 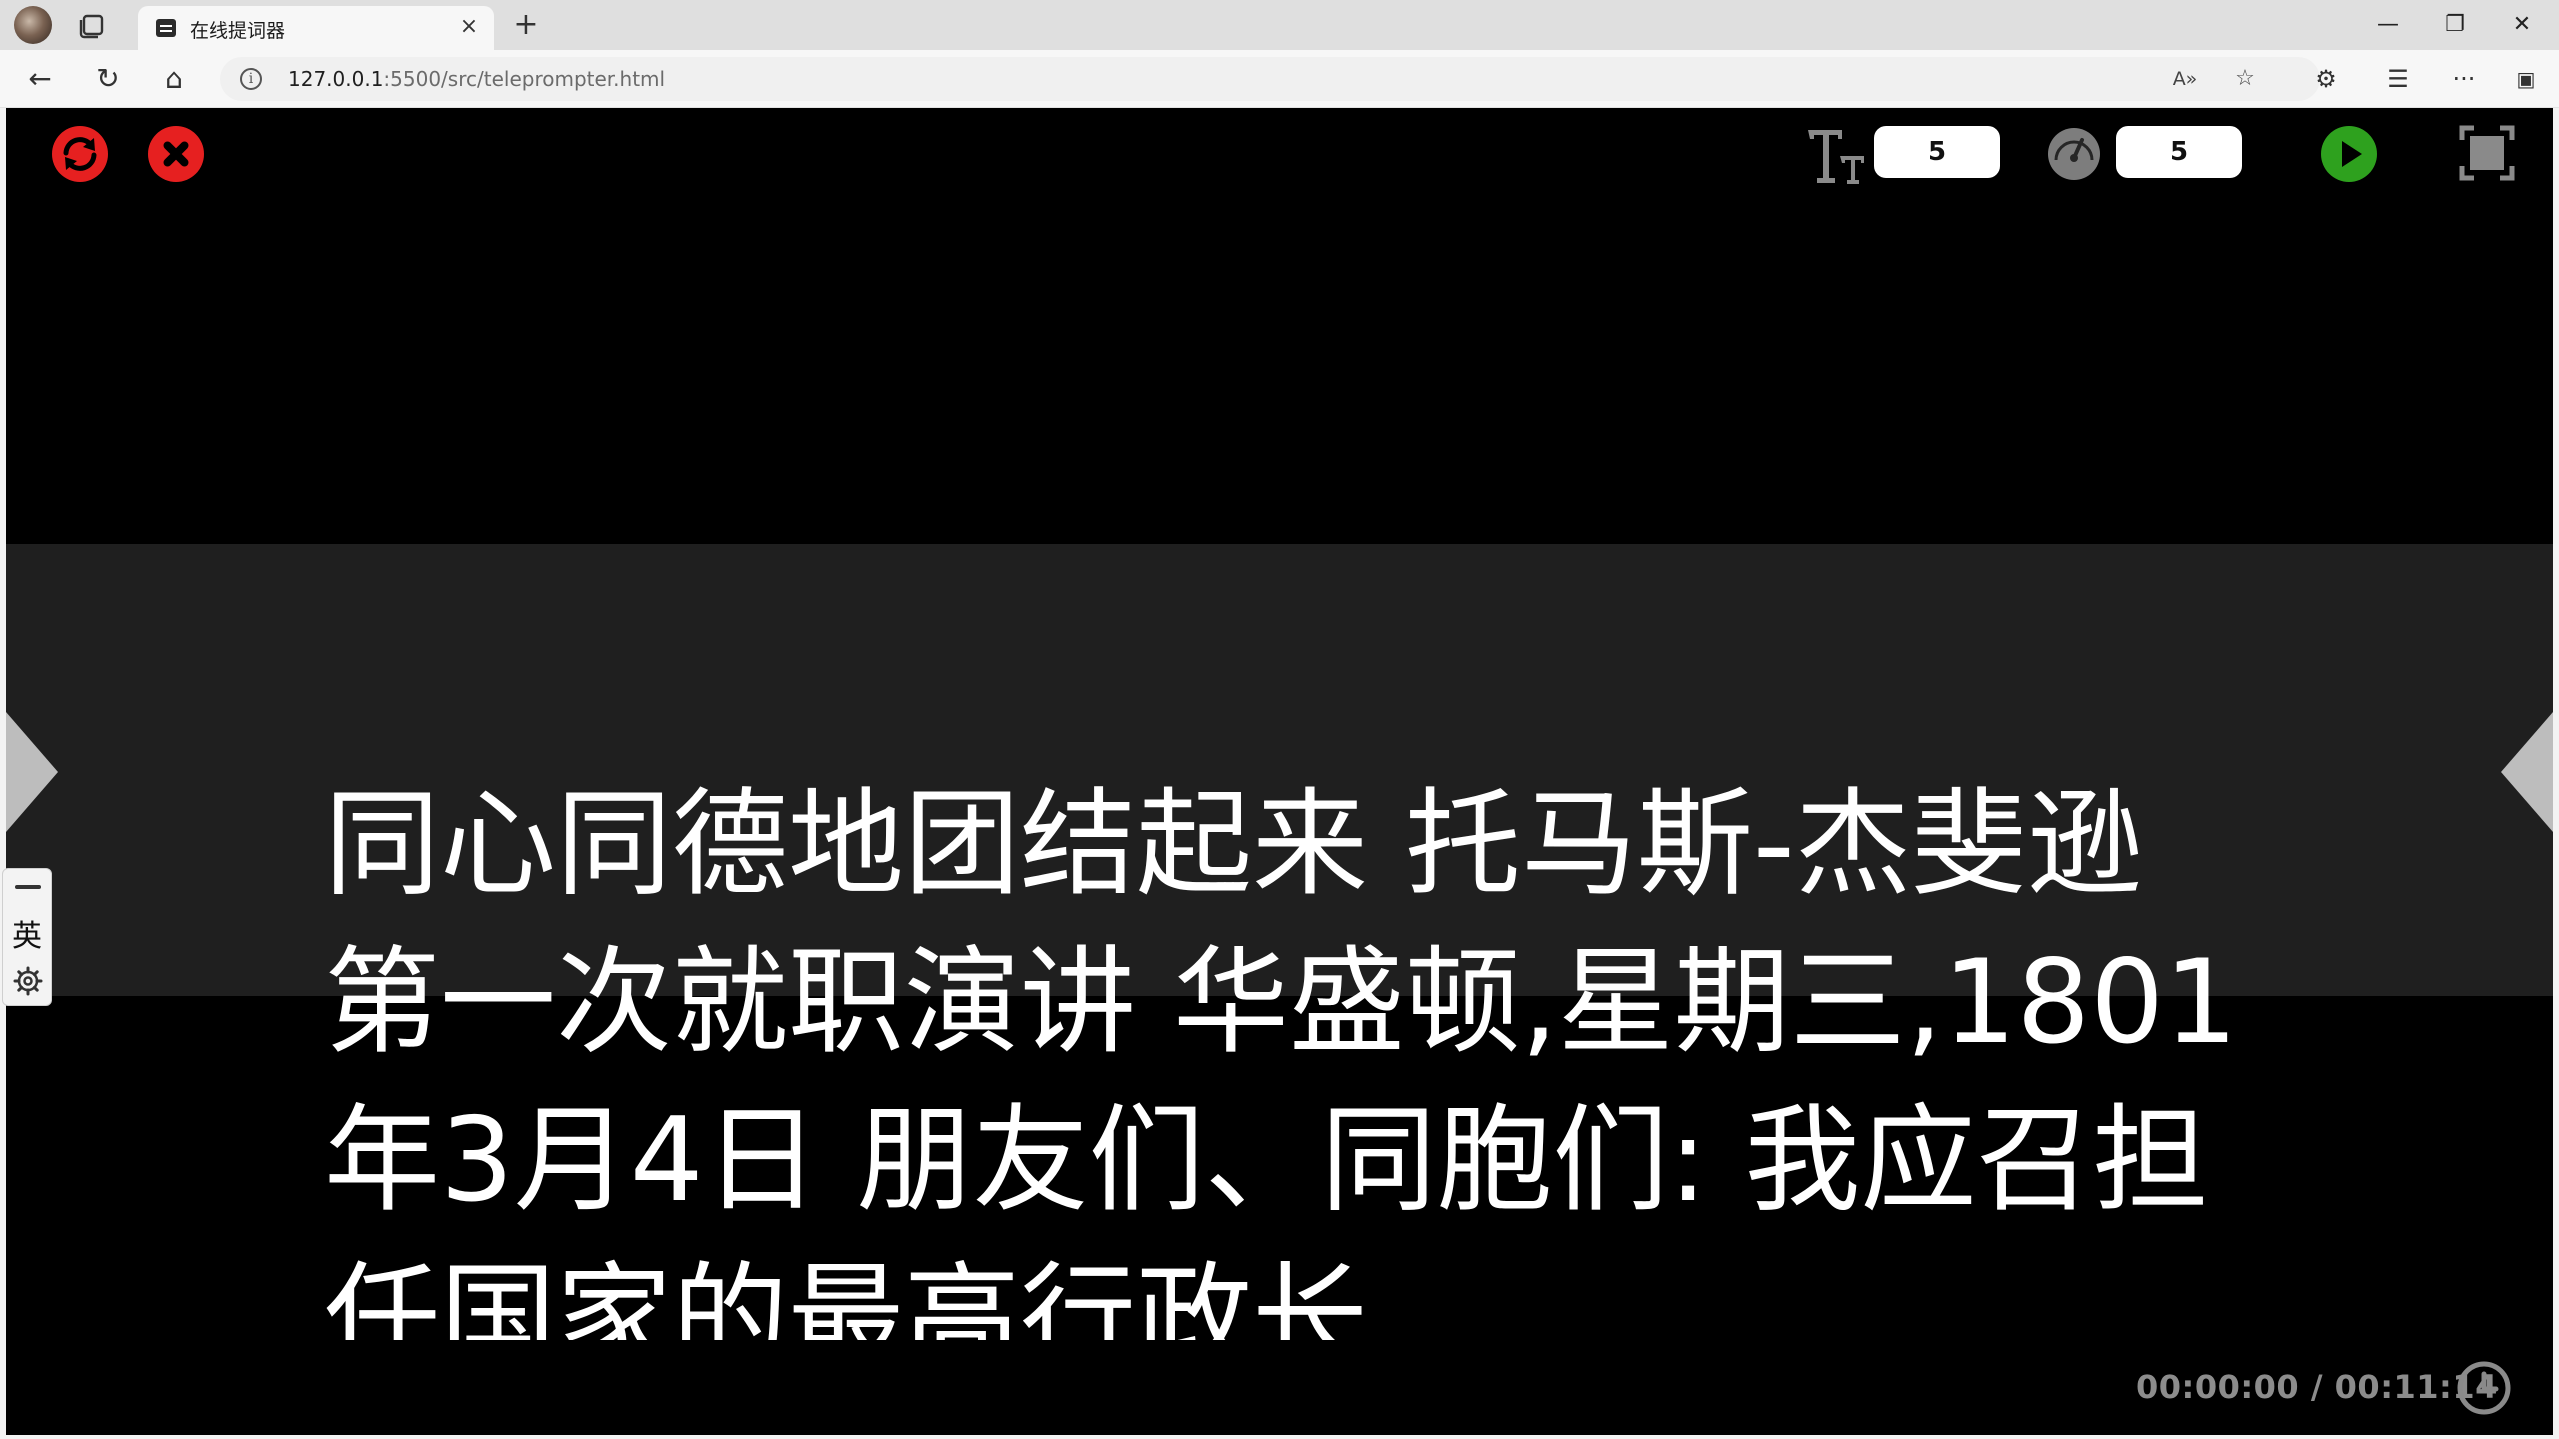 I want to click on speed-input, so click(x=2179, y=152).